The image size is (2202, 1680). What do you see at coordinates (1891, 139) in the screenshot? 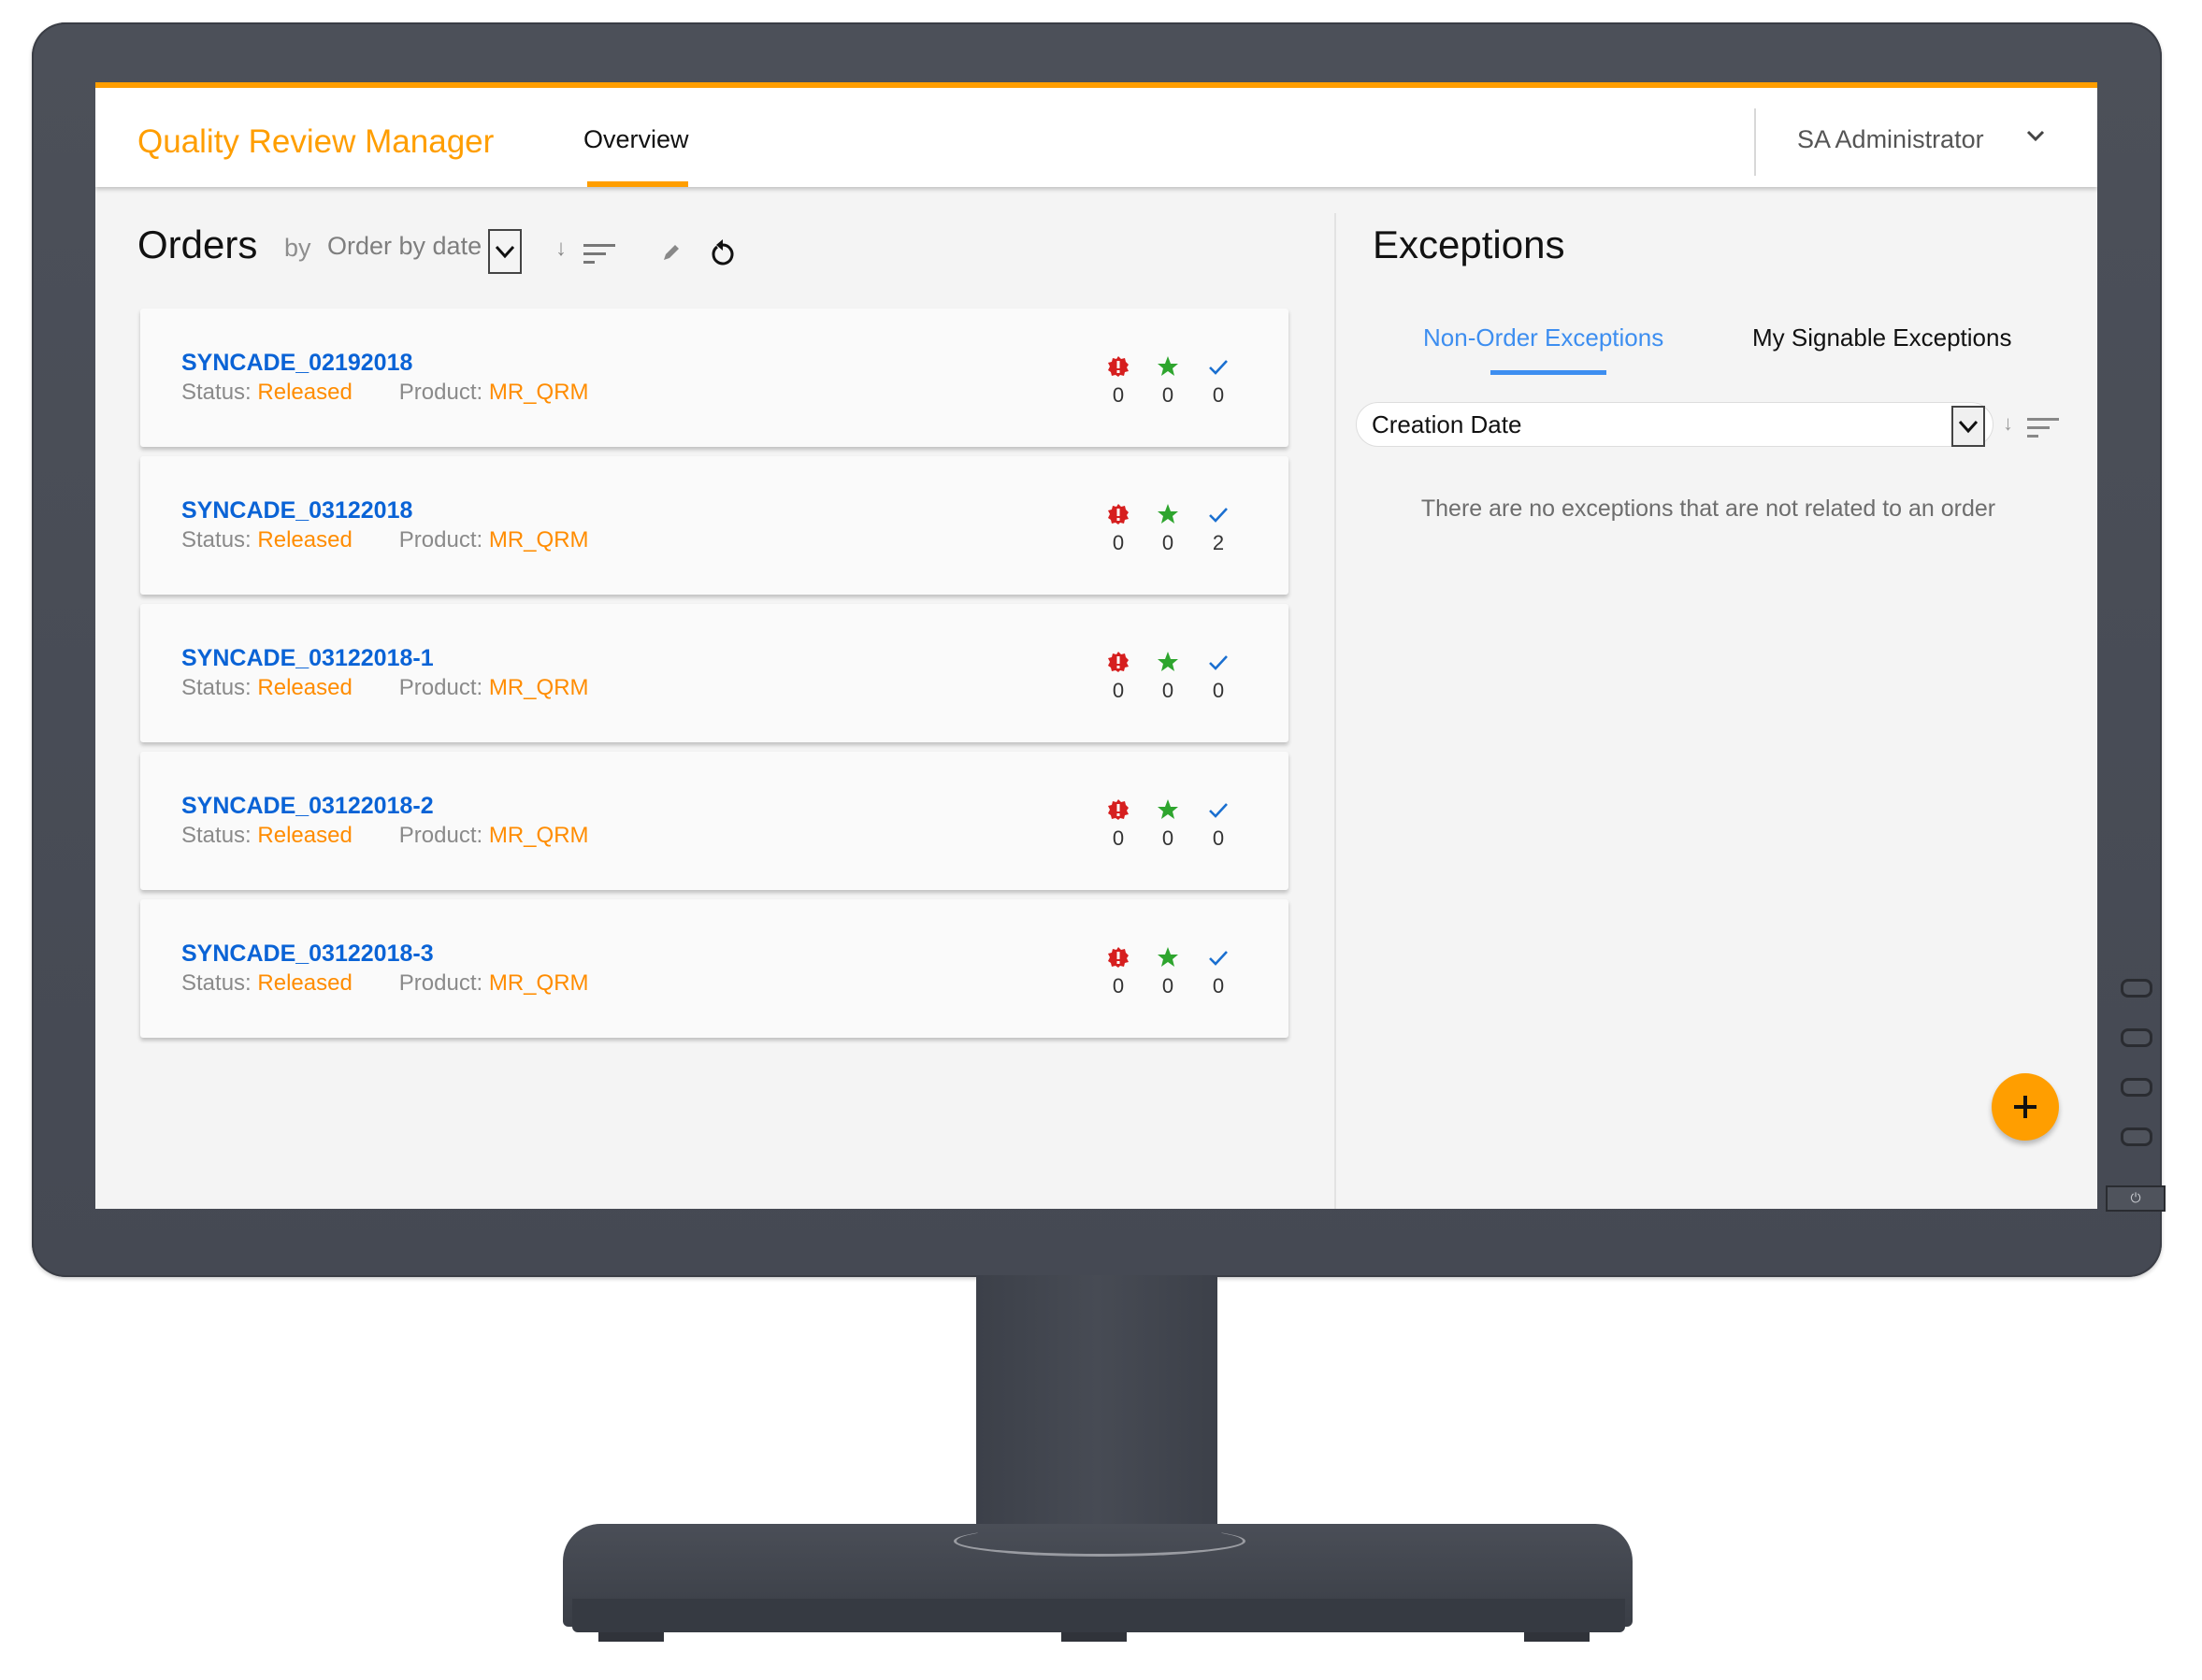
I see `user-menu: SA Administrator` at bounding box center [1891, 139].